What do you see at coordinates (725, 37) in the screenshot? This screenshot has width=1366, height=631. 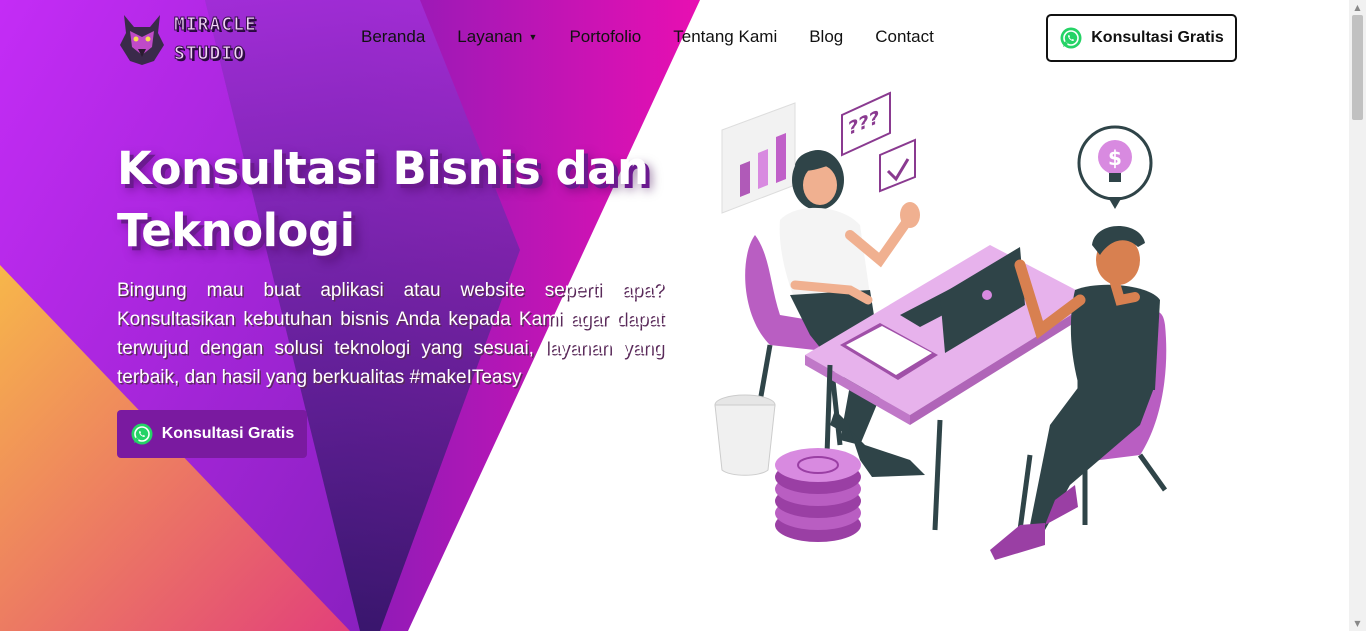 I see `nav-item-tentang-kami: Tentang Kami` at bounding box center [725, 37].